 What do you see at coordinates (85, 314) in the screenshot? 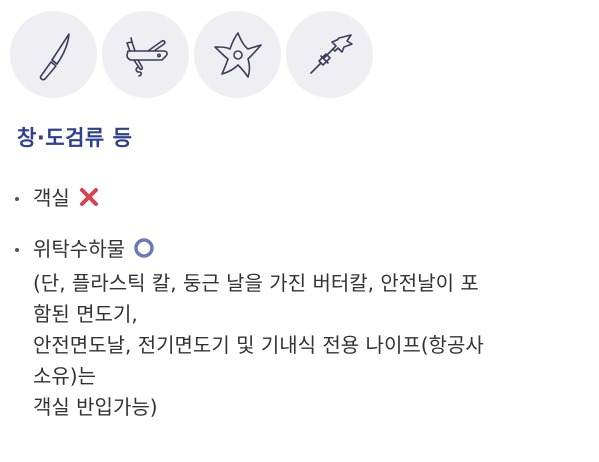
I see `note-line: 함된 면도기,` at bounding box center [85, 314].